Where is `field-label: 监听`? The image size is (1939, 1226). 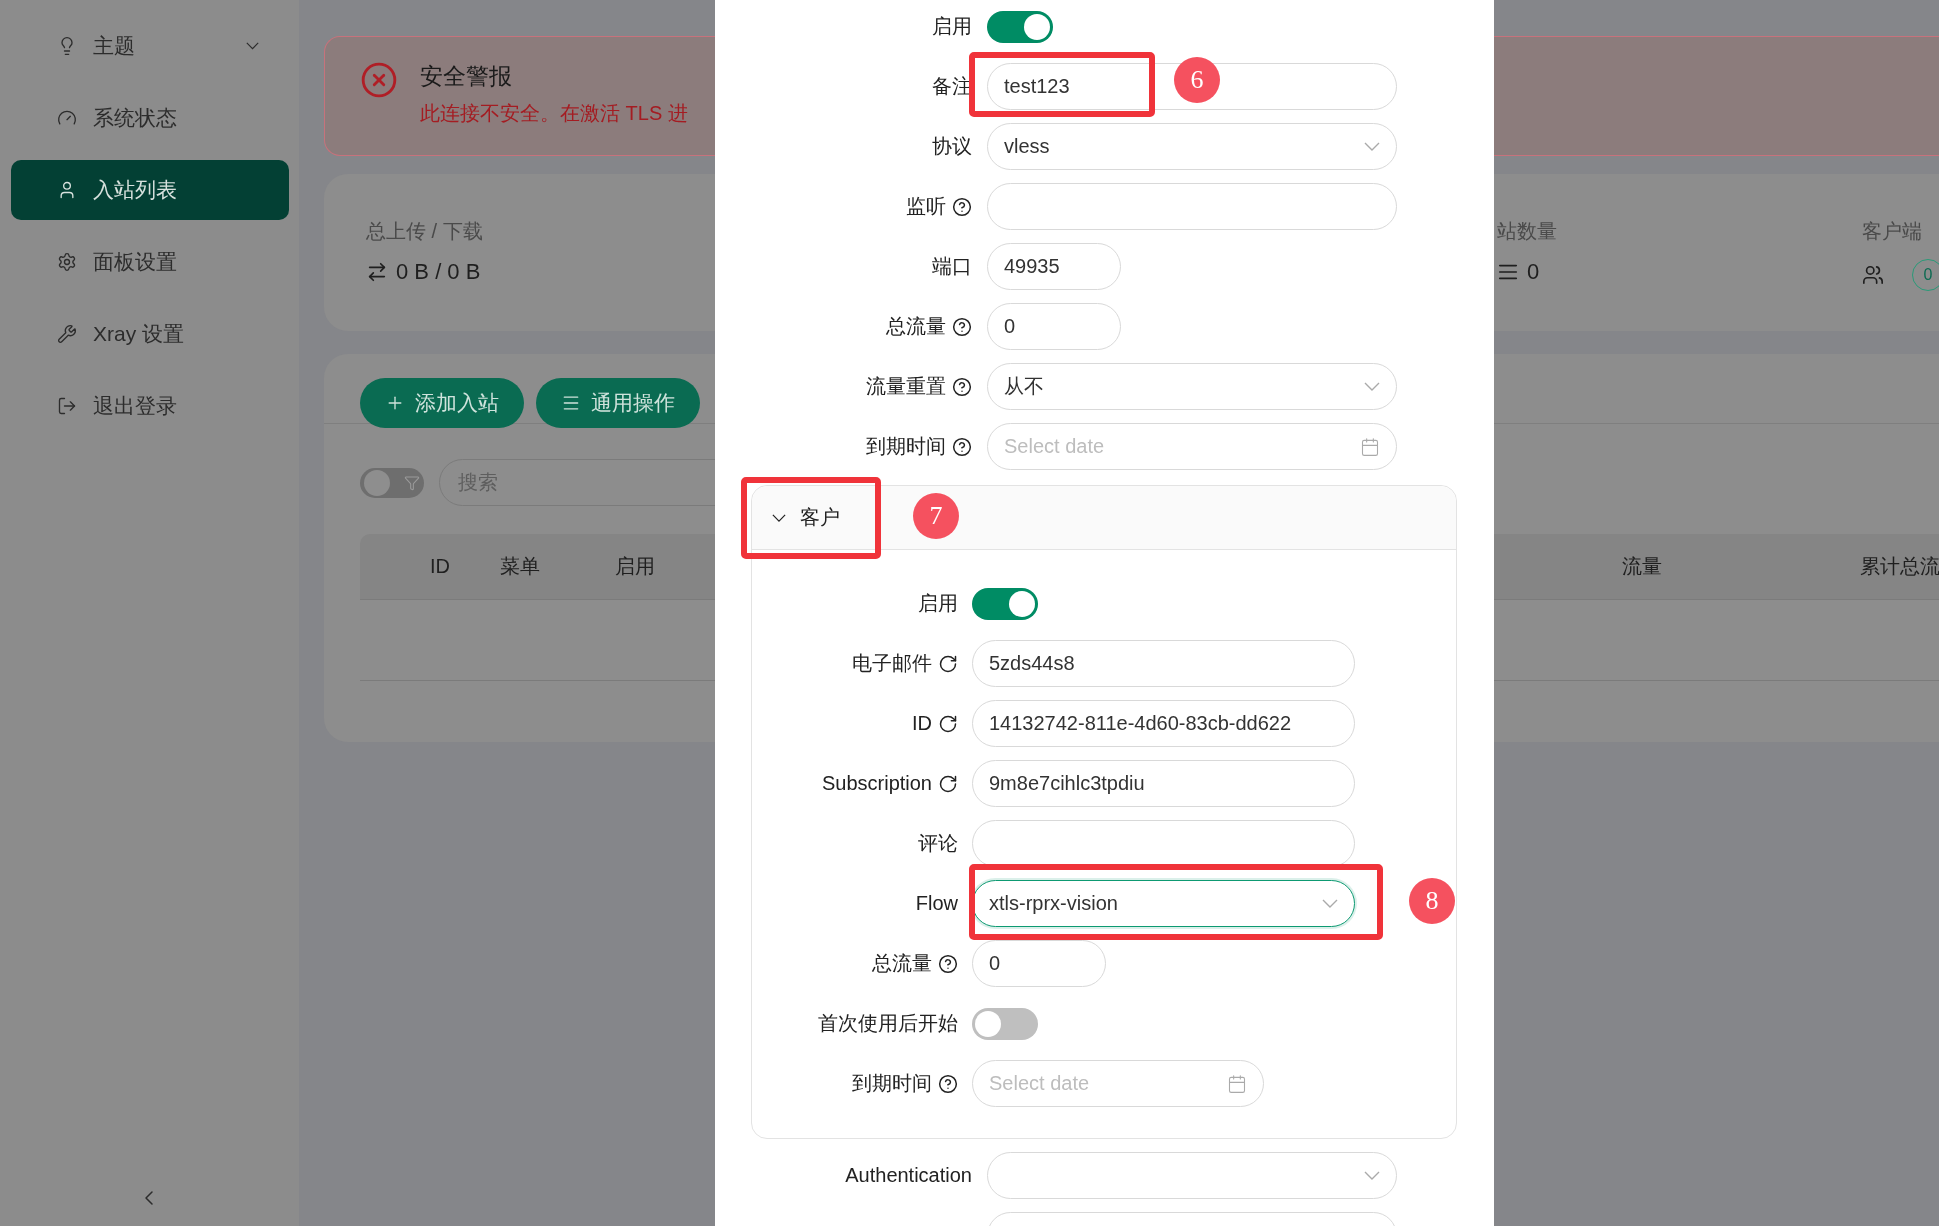 field-label: 监听 is located at coordinates (926, 206).